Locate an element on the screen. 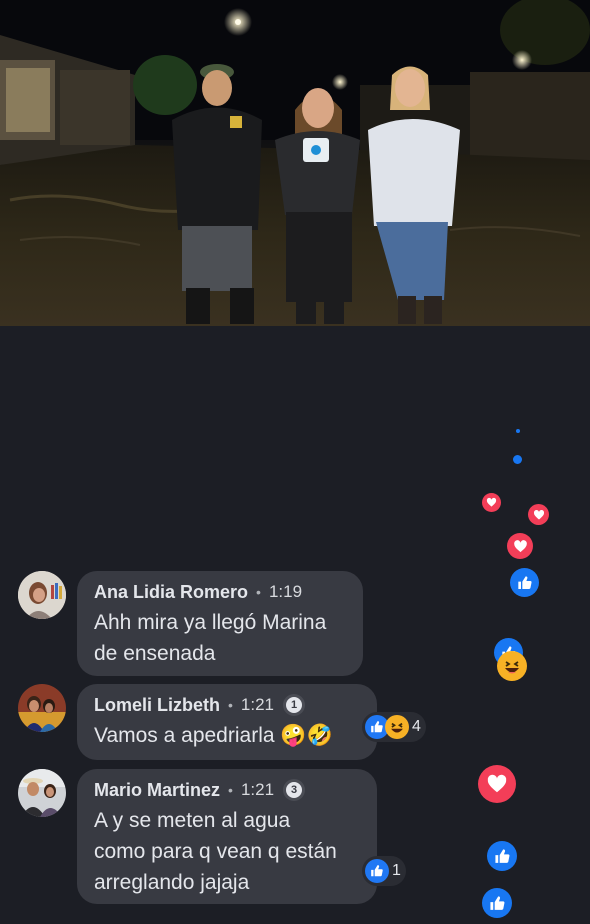  comment-reactions: 1 is located at coordinates (384, 871).